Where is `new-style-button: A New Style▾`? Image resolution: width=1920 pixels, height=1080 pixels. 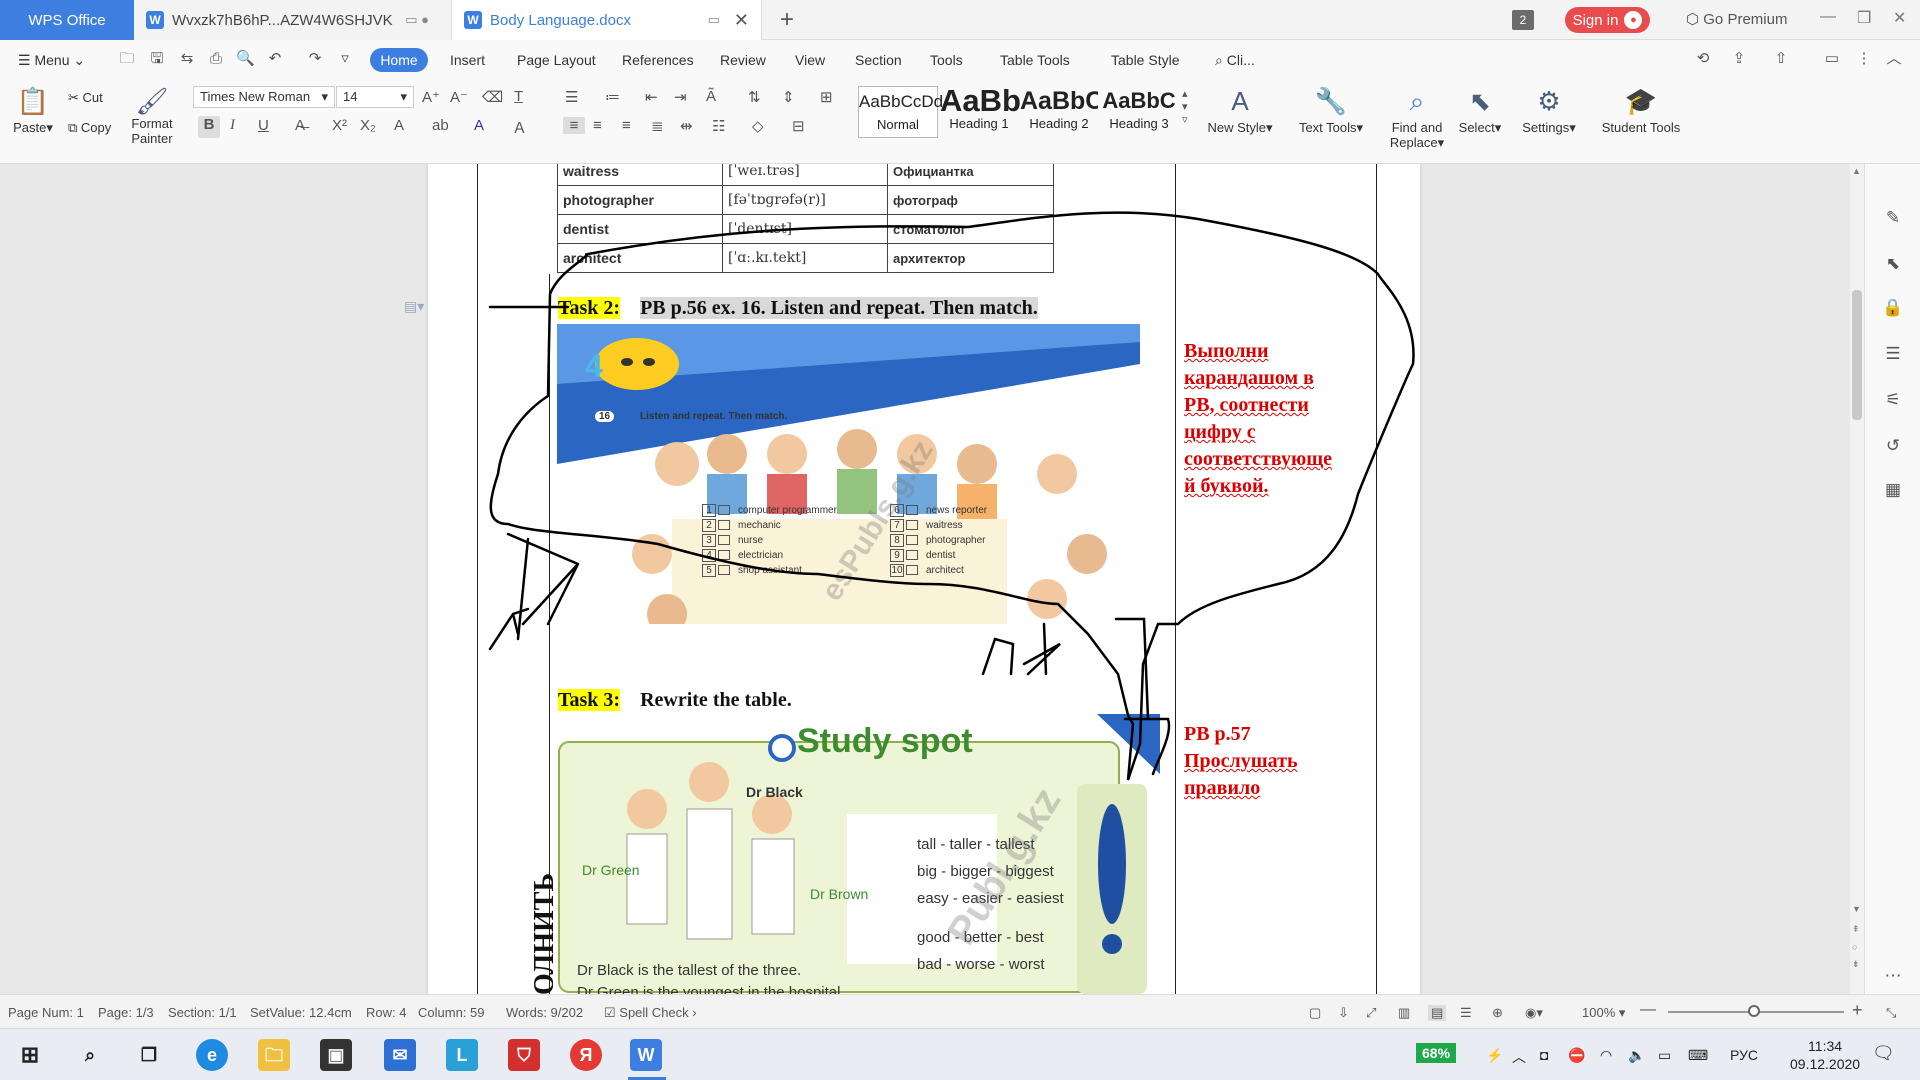
new-style-button: A New Style▾ is located at coordinates (1240, 111).